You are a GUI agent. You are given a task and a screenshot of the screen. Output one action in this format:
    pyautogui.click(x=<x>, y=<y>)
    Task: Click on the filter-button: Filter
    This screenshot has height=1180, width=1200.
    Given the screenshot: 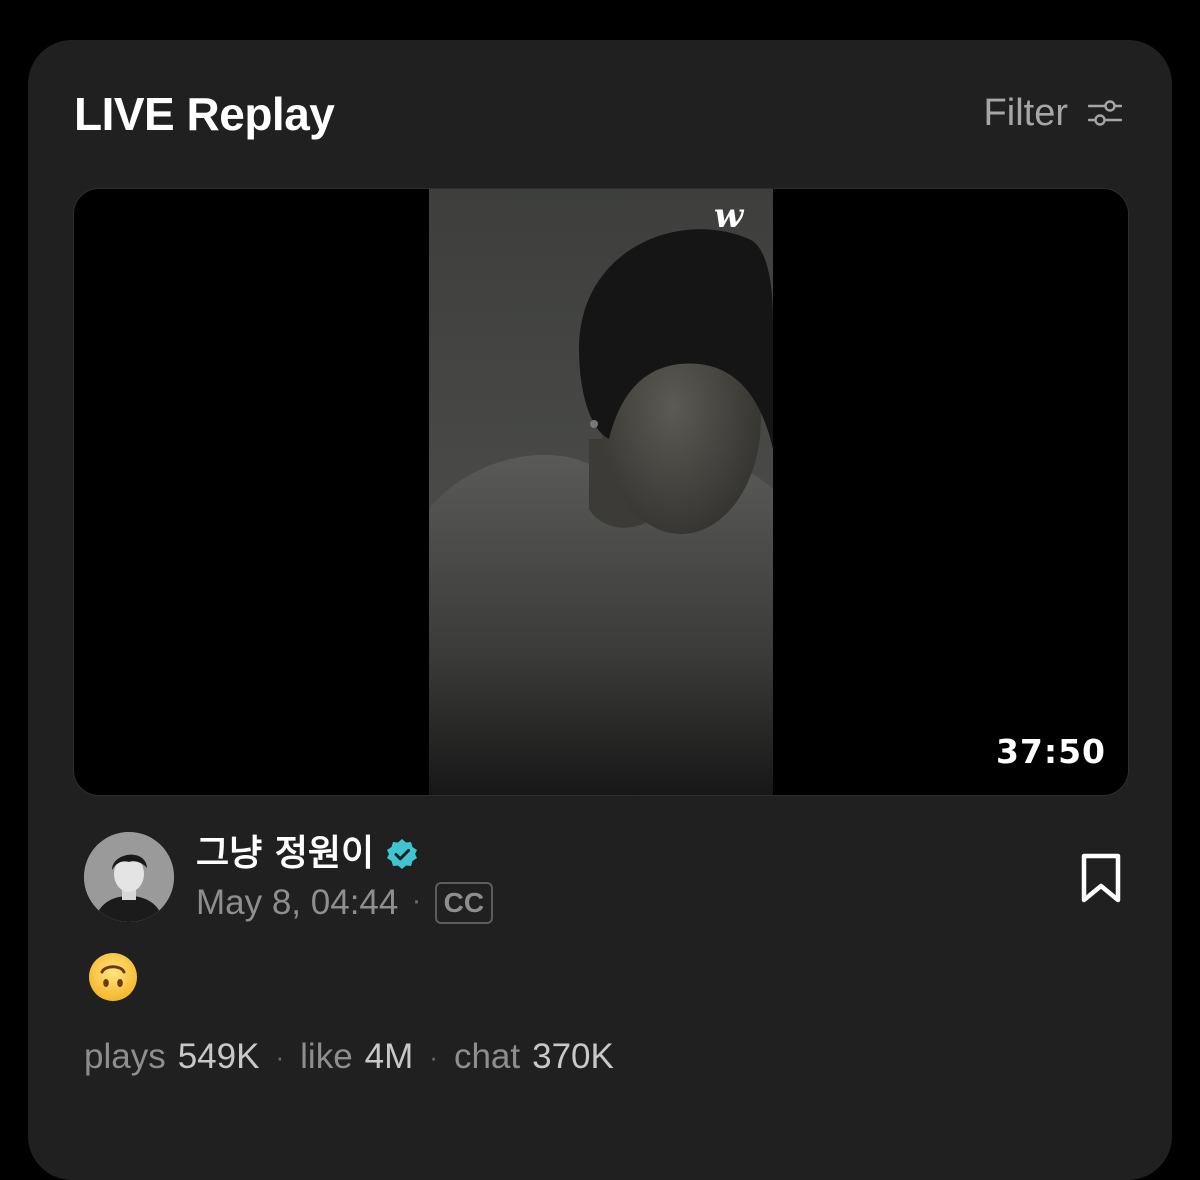 What is the action you would take?
    pyautogui.click(x=1053, y=113)
    